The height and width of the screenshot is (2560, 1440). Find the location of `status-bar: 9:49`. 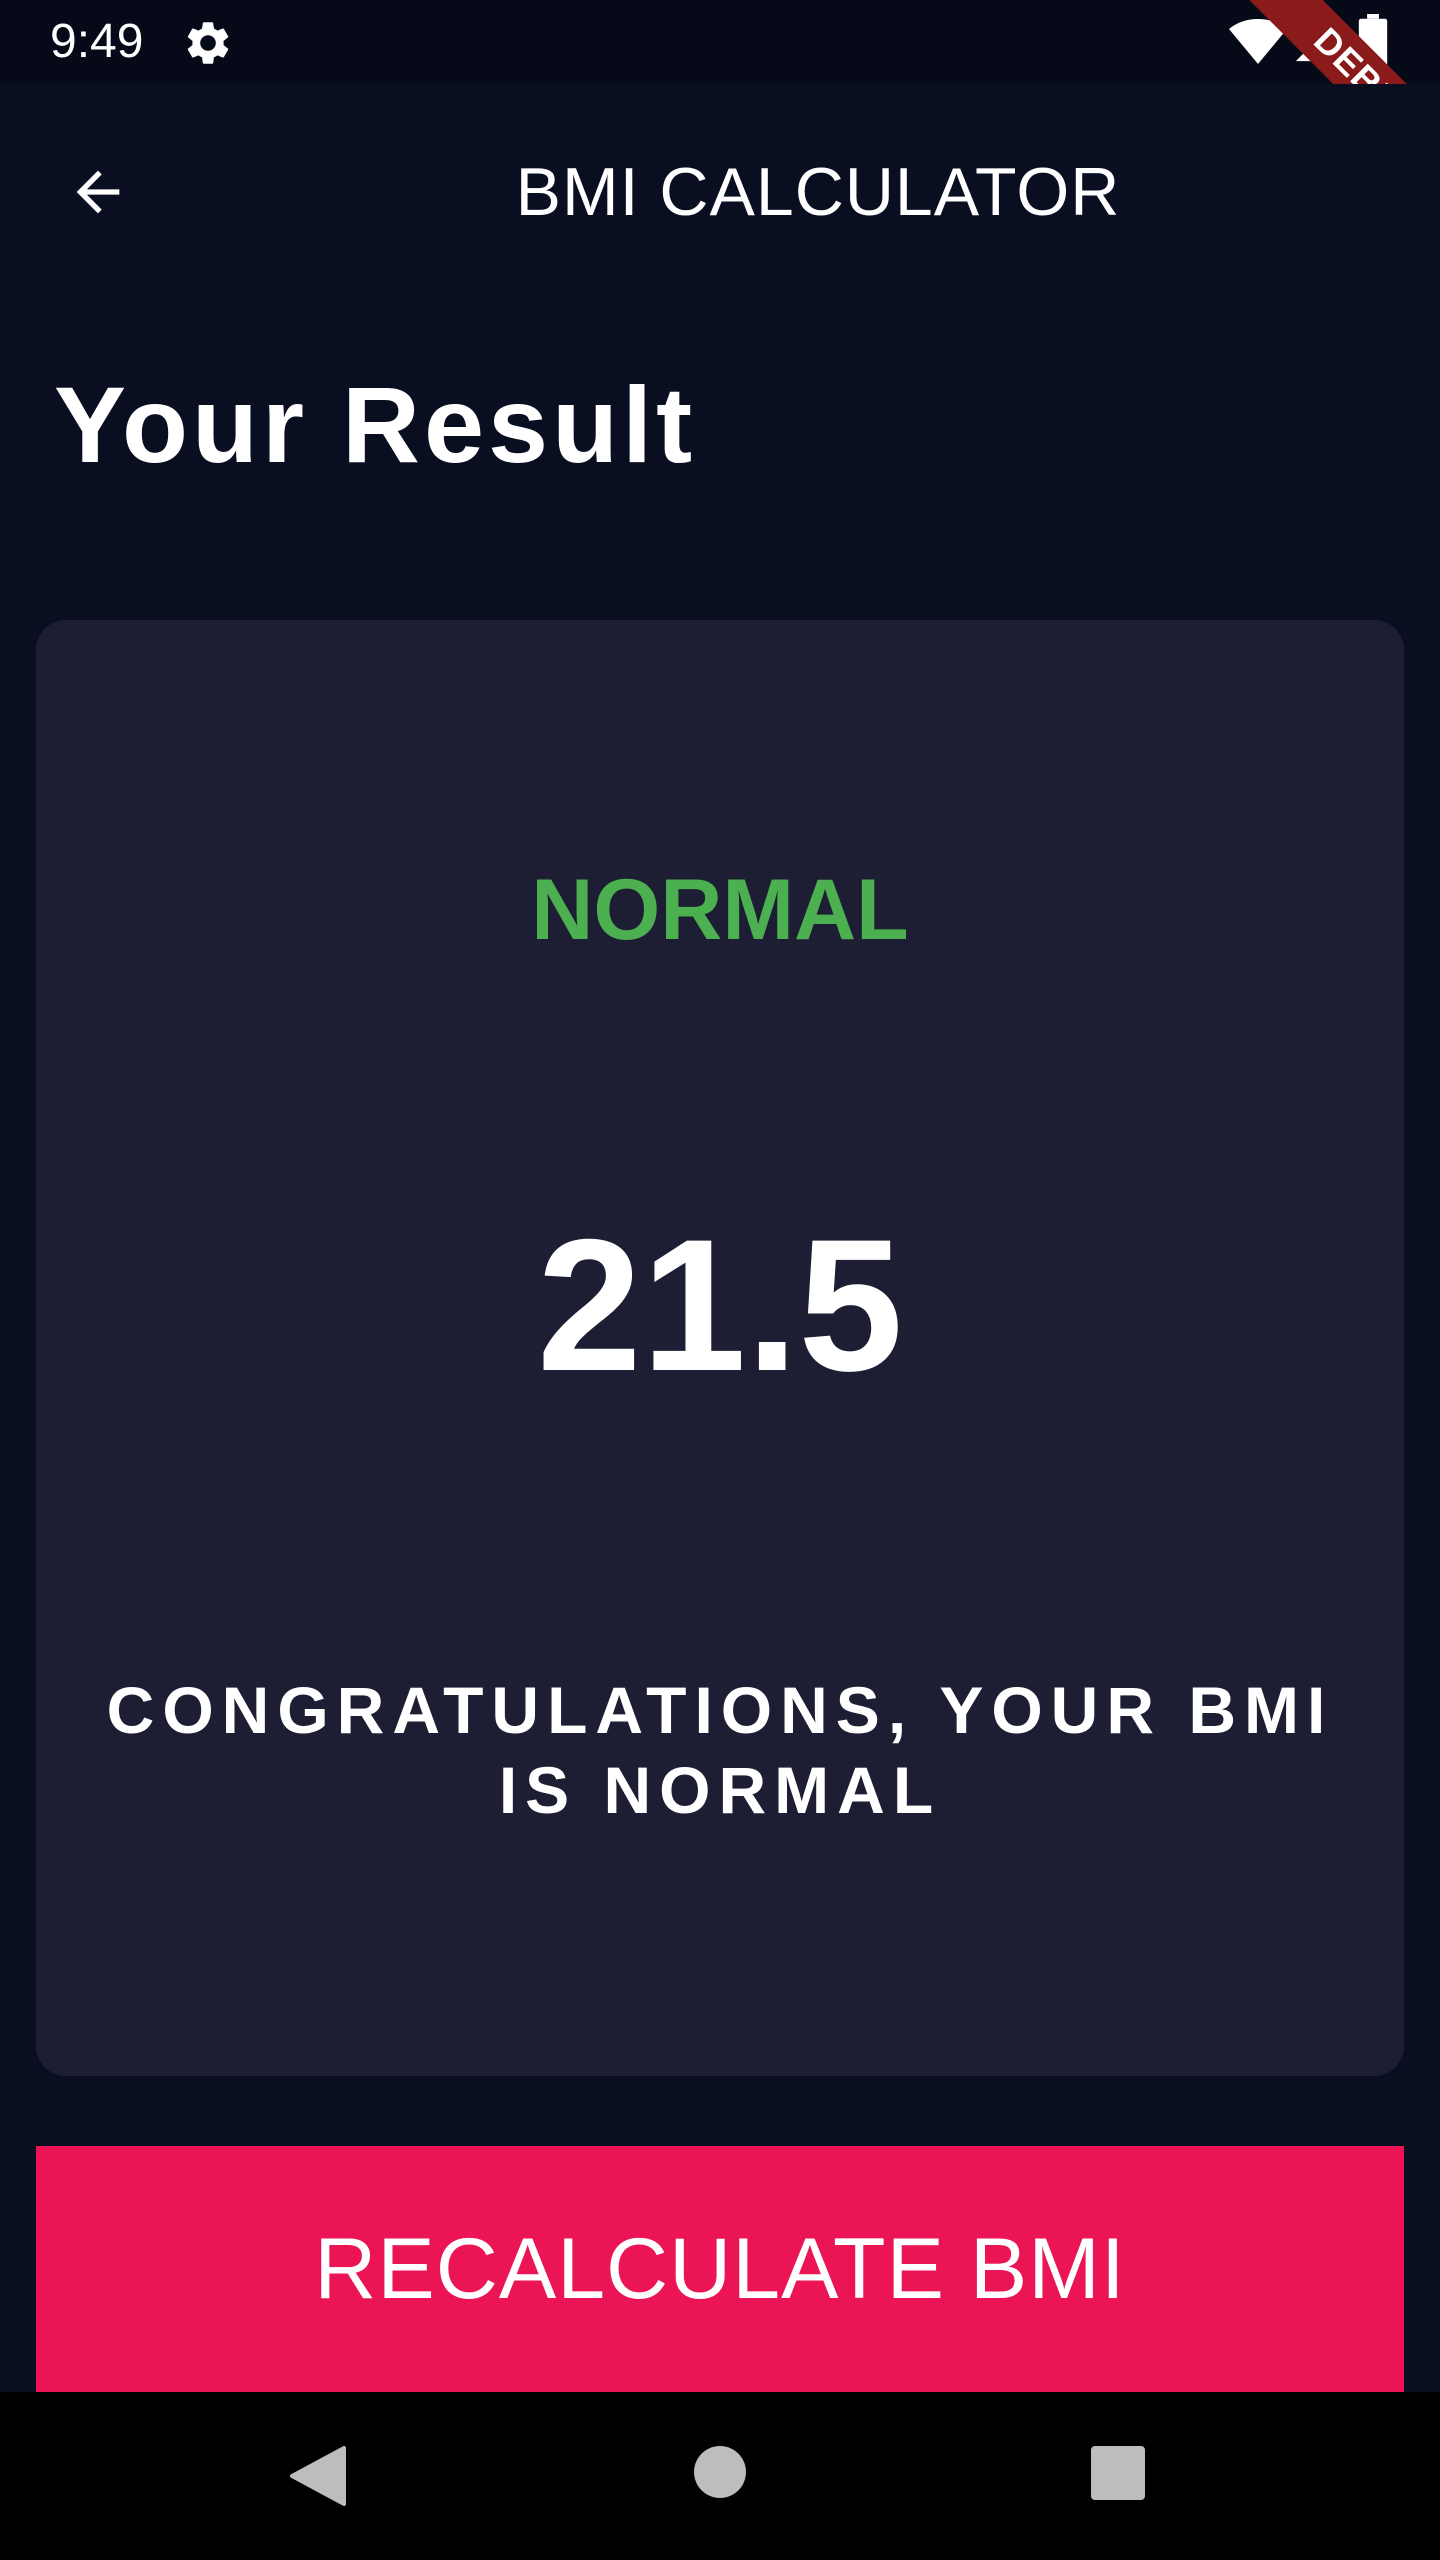

status-bar: 9:49 is located at coordinates (720, 42).